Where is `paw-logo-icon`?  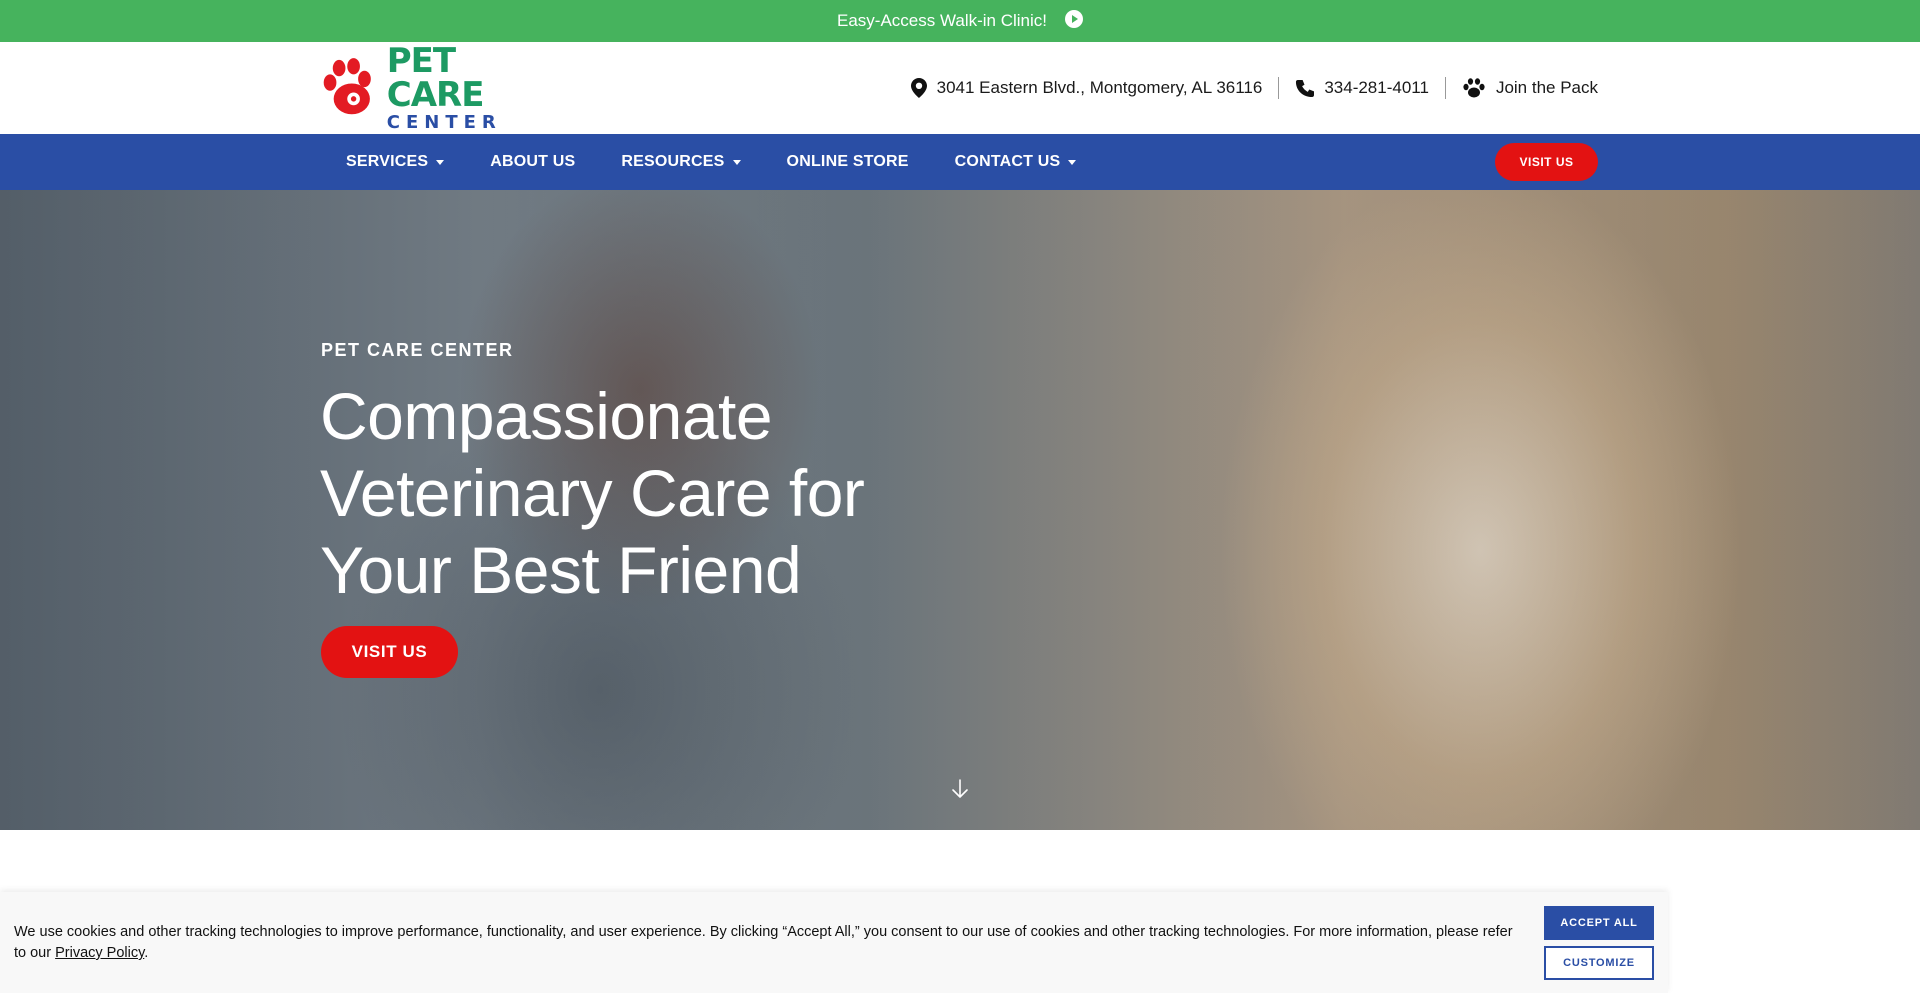
paw-logo-icon is located at coordinates (347, 86).